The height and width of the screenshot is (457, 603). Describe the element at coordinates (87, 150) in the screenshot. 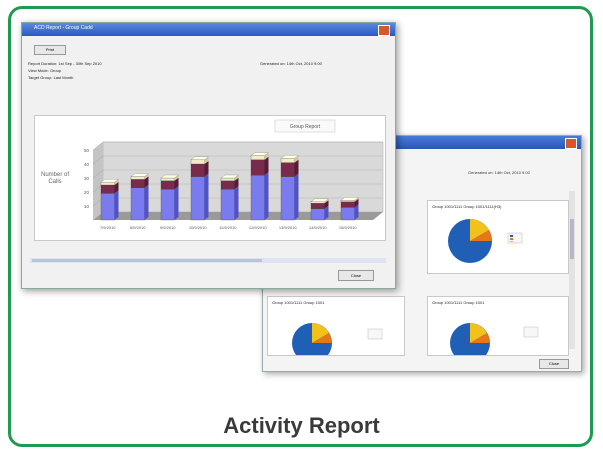

I see `y-tick-label: 50` at that location.